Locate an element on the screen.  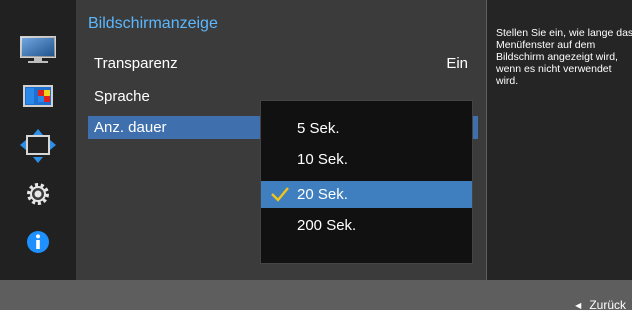
option-200-sek: 200 Sek. is located at coordinates (366, 225).